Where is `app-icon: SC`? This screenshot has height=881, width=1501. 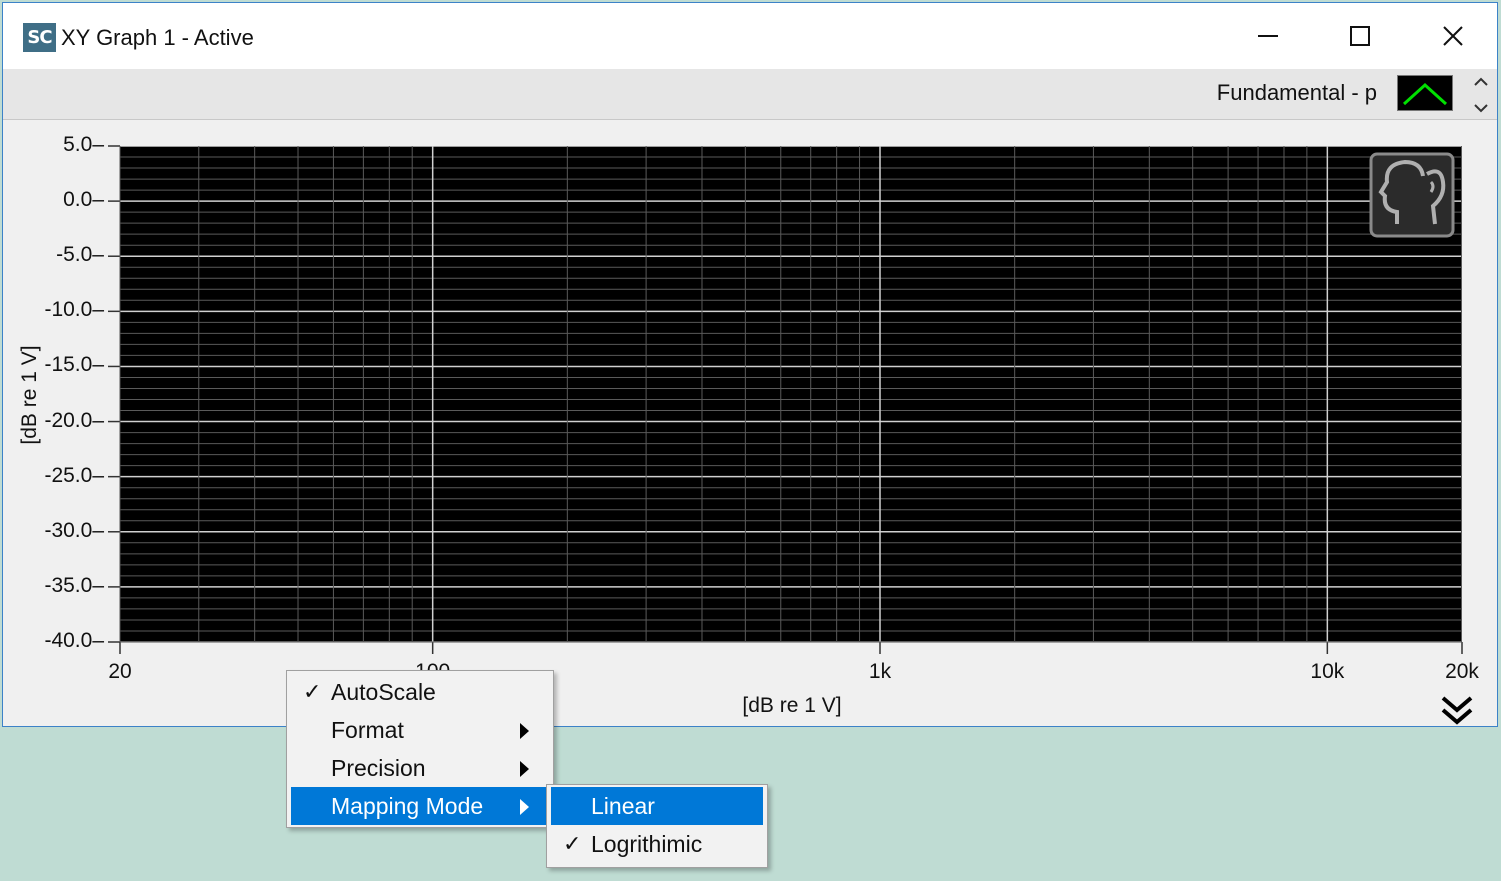
app-icon: SC is located at coordinates (39, 37).